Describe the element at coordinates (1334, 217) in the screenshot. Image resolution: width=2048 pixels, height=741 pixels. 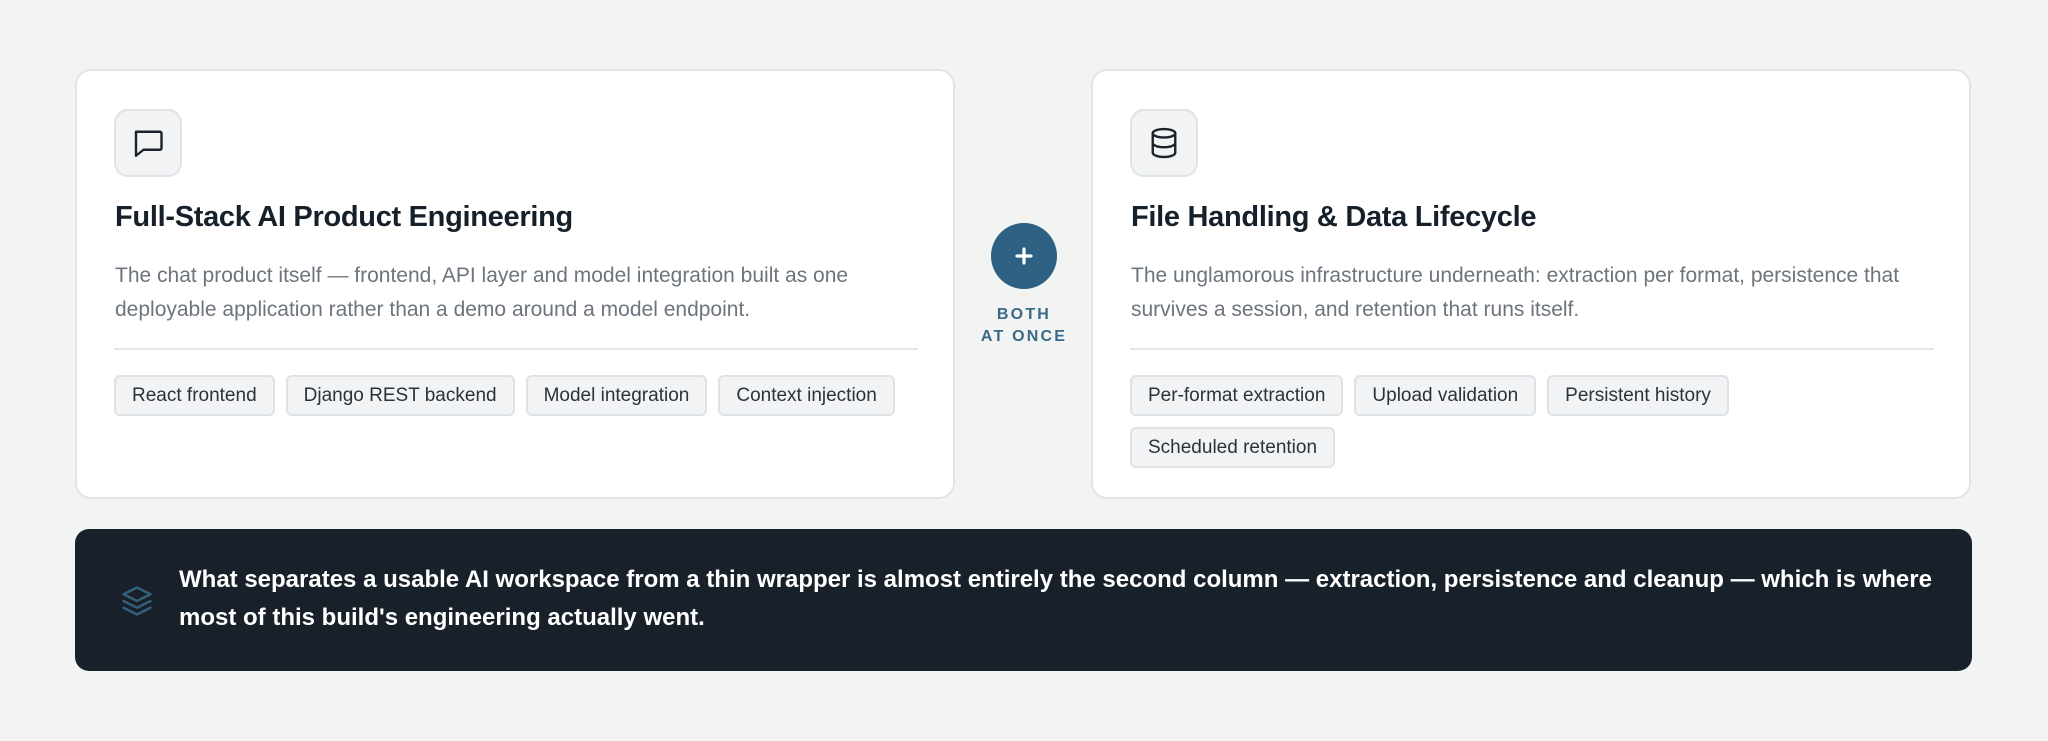
I see `card-title: File Handling & Data Lifecycle` at that location.